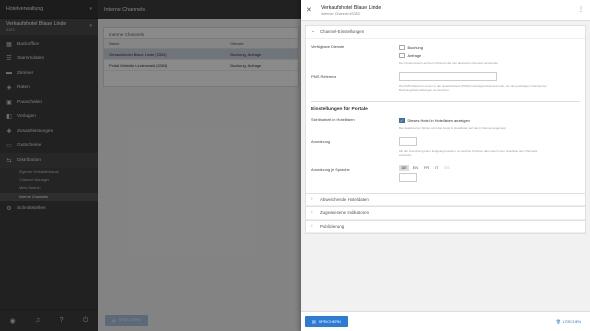 The width and height of the screenshot is (590, 331). I want to click on accordion-zugewiesene-indikatoren: › Zugewiesene Indikatoren, so click(445, 214).